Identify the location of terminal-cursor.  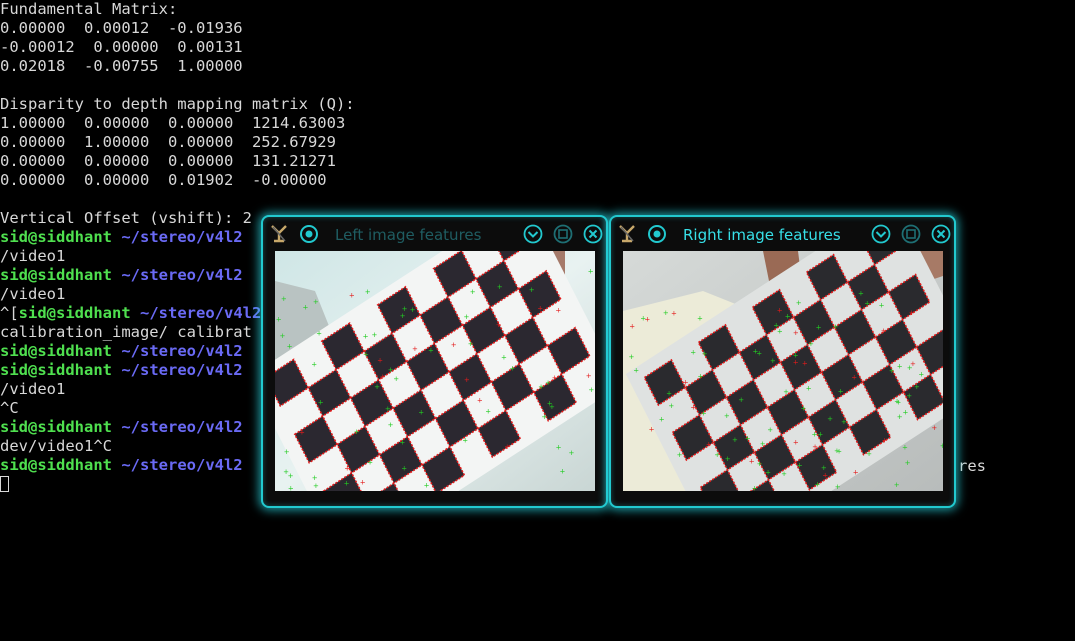
(4, 484).